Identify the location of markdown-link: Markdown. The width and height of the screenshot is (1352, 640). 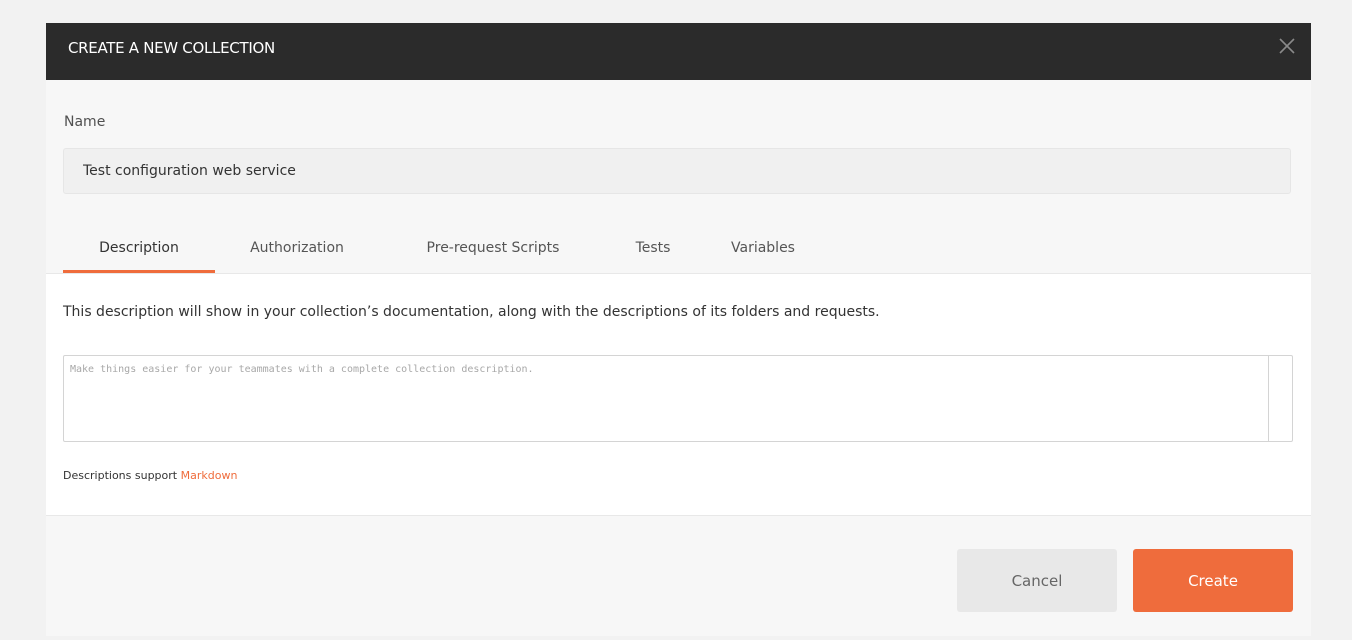
(209, 475).